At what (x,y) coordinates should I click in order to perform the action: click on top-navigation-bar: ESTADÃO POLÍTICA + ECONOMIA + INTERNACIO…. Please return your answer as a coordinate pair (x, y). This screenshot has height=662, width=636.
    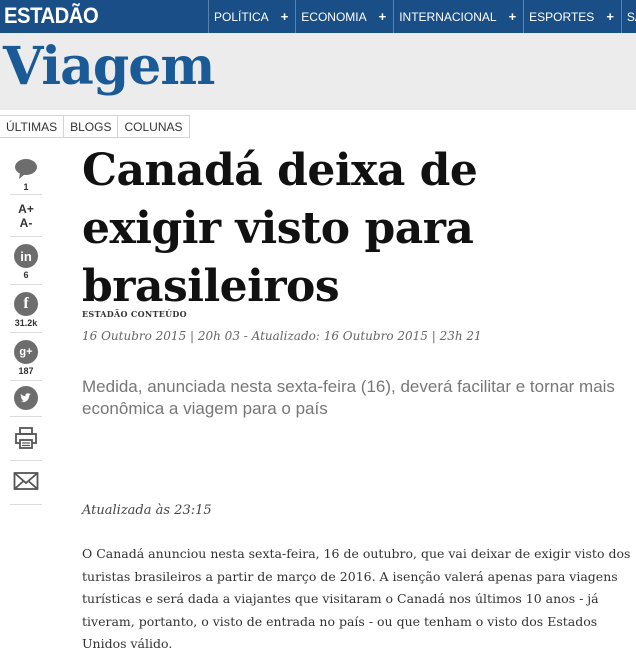
    Looking at the image, I should click on (318, 16).